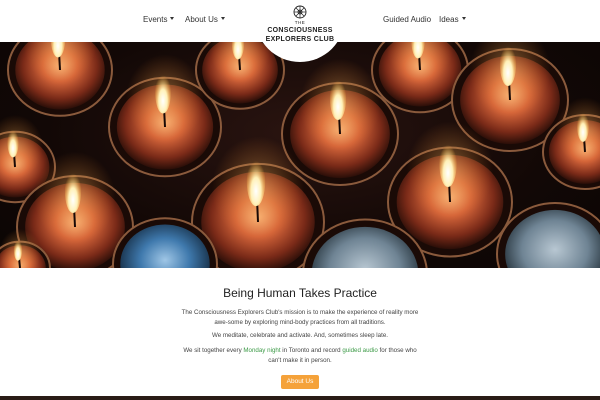 The image size is (600, 400). I want to click on nav-events: Events, so click(159, 19).